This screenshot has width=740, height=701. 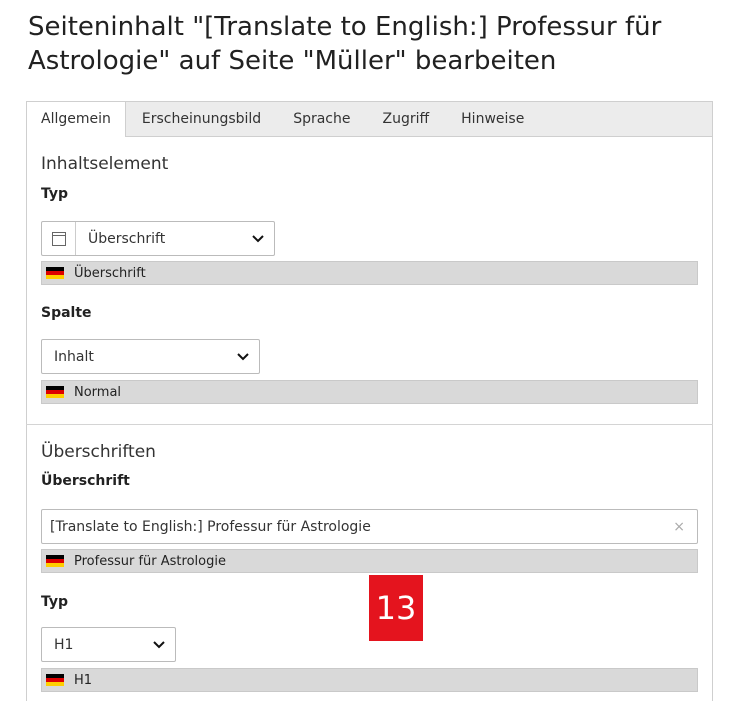 What do you see at coordinates (396, 608) in the screenshot?
I see `step-number-badge: 13` at bounding box center [396, 608].